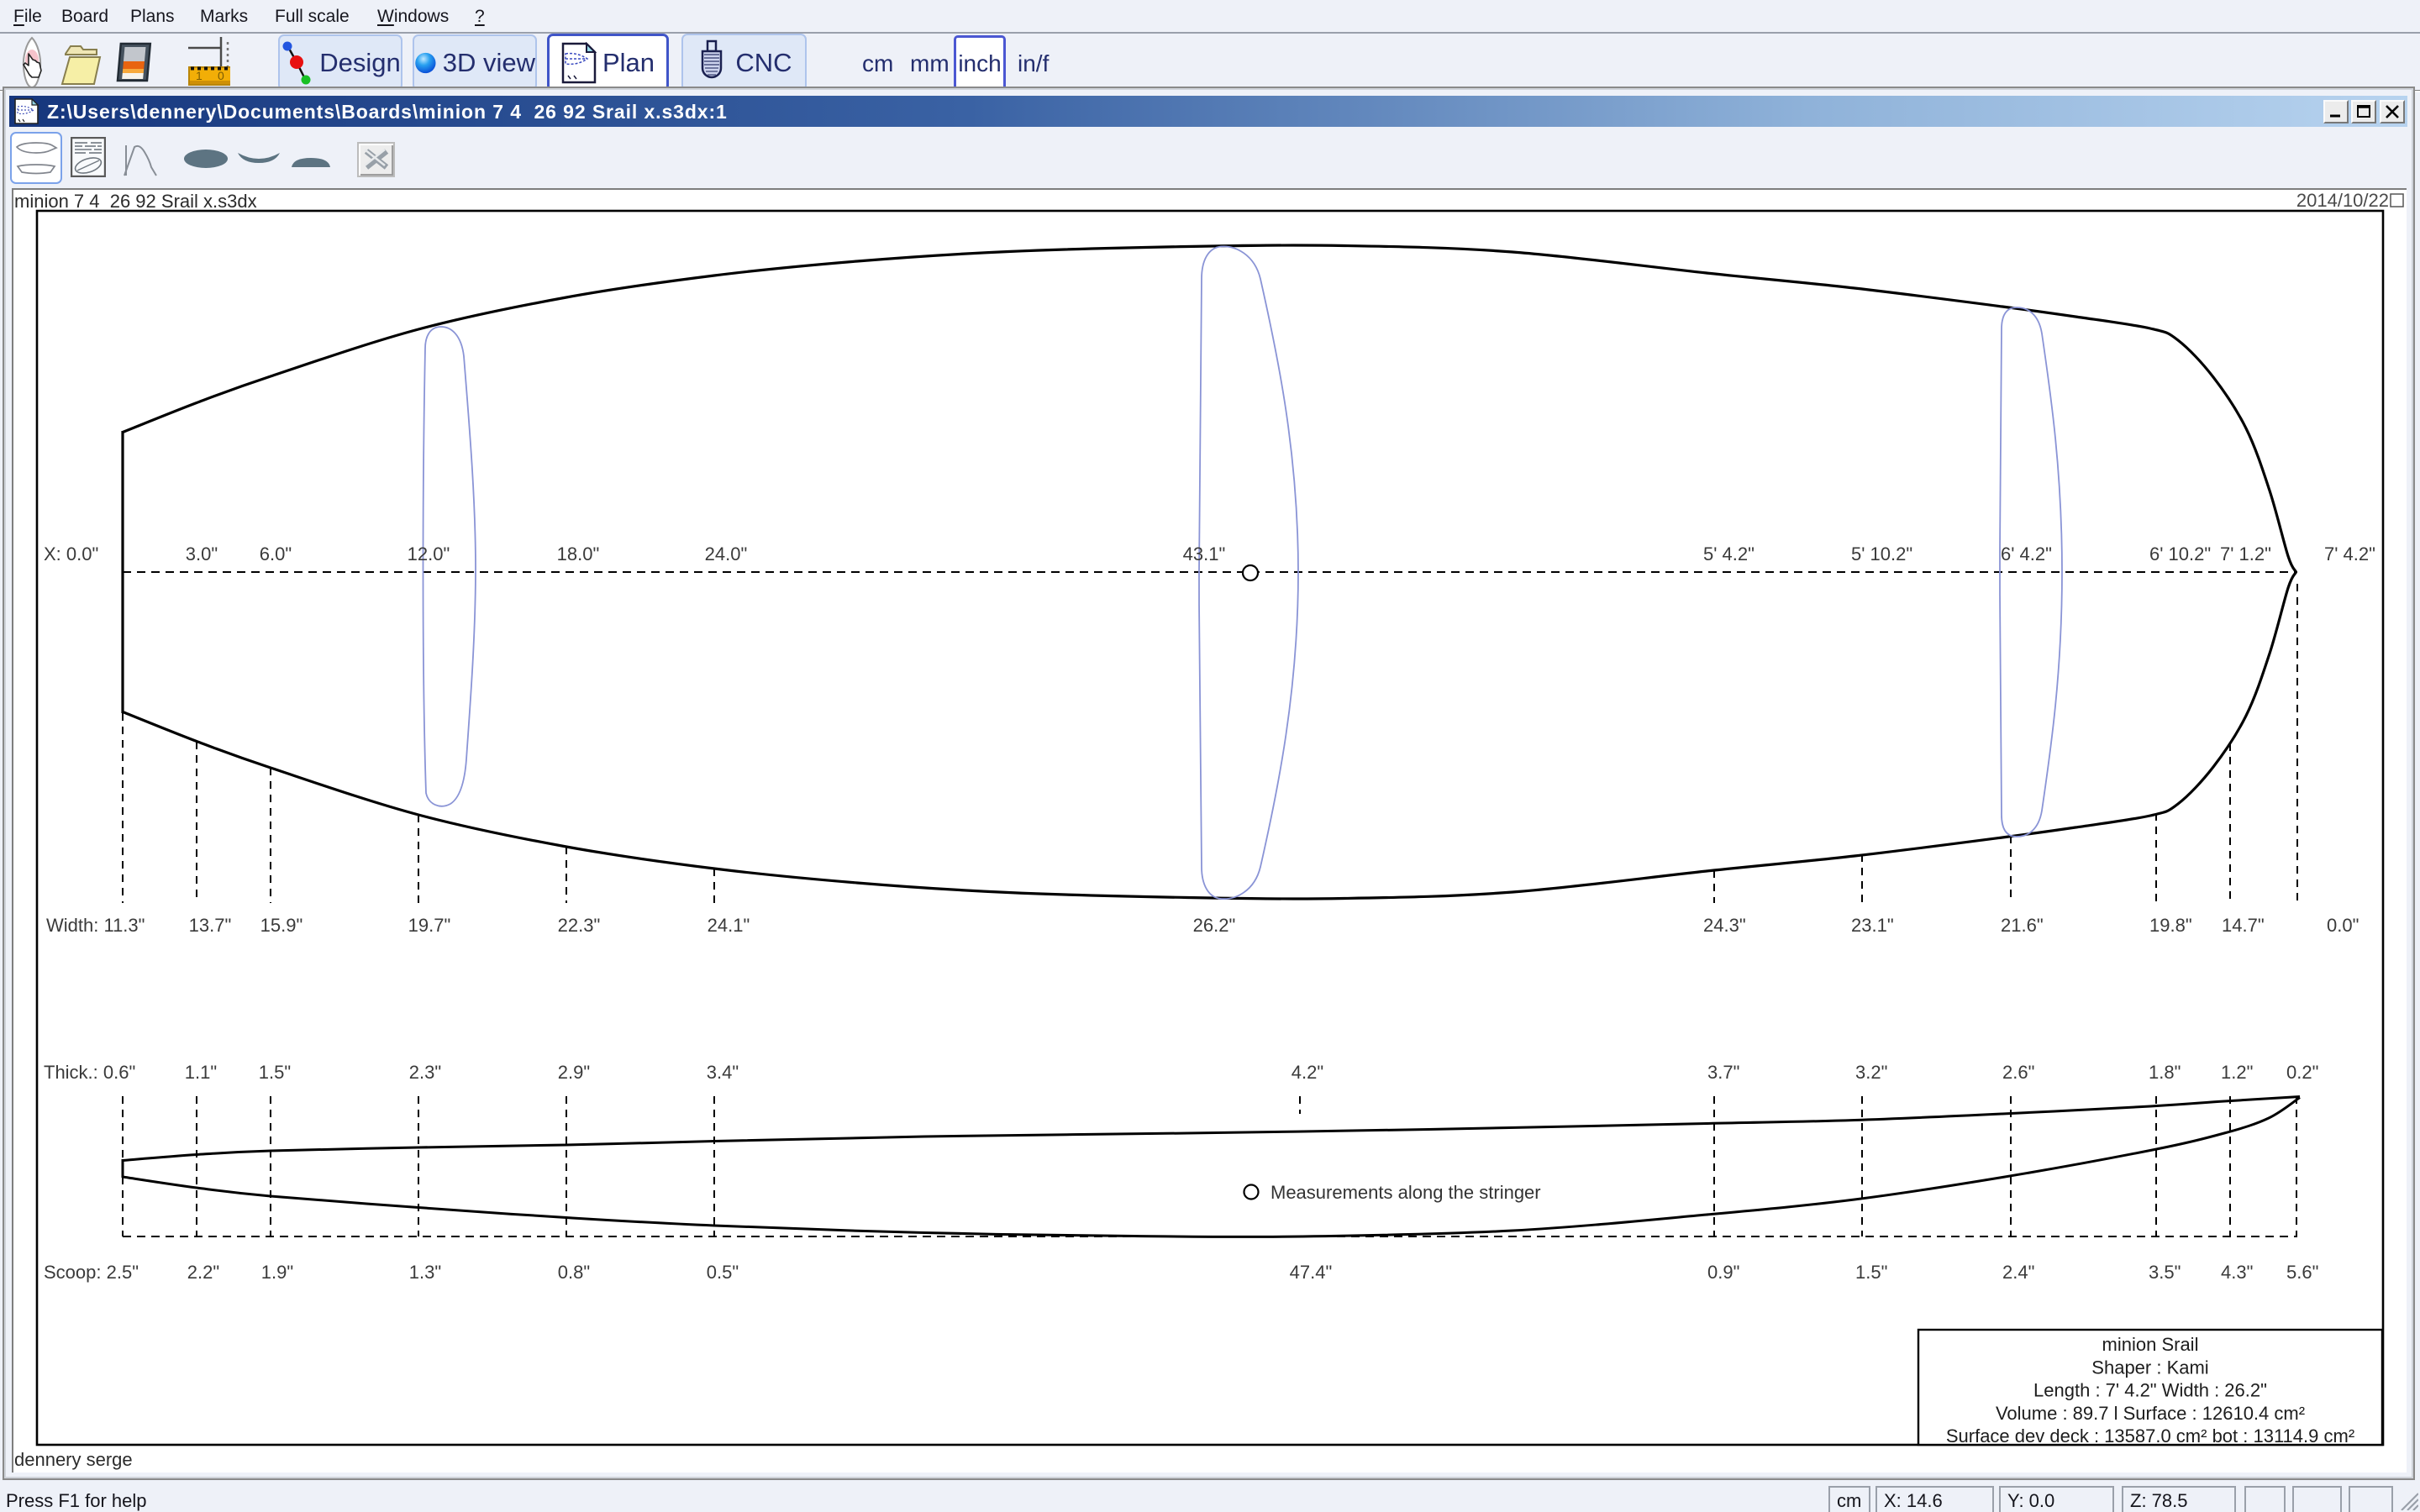  I want to click on svg-text: 24.1", so click(729, 925).